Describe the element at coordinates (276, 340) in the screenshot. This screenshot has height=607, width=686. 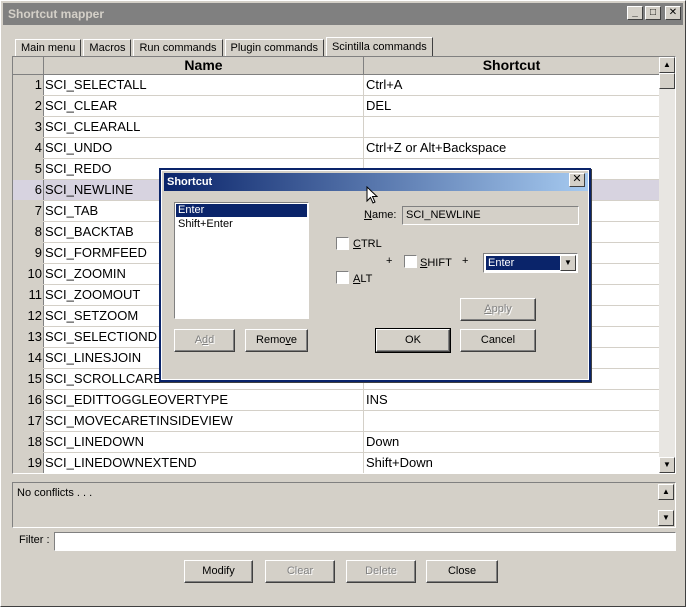
I see `remove-button: Remove` at that location.